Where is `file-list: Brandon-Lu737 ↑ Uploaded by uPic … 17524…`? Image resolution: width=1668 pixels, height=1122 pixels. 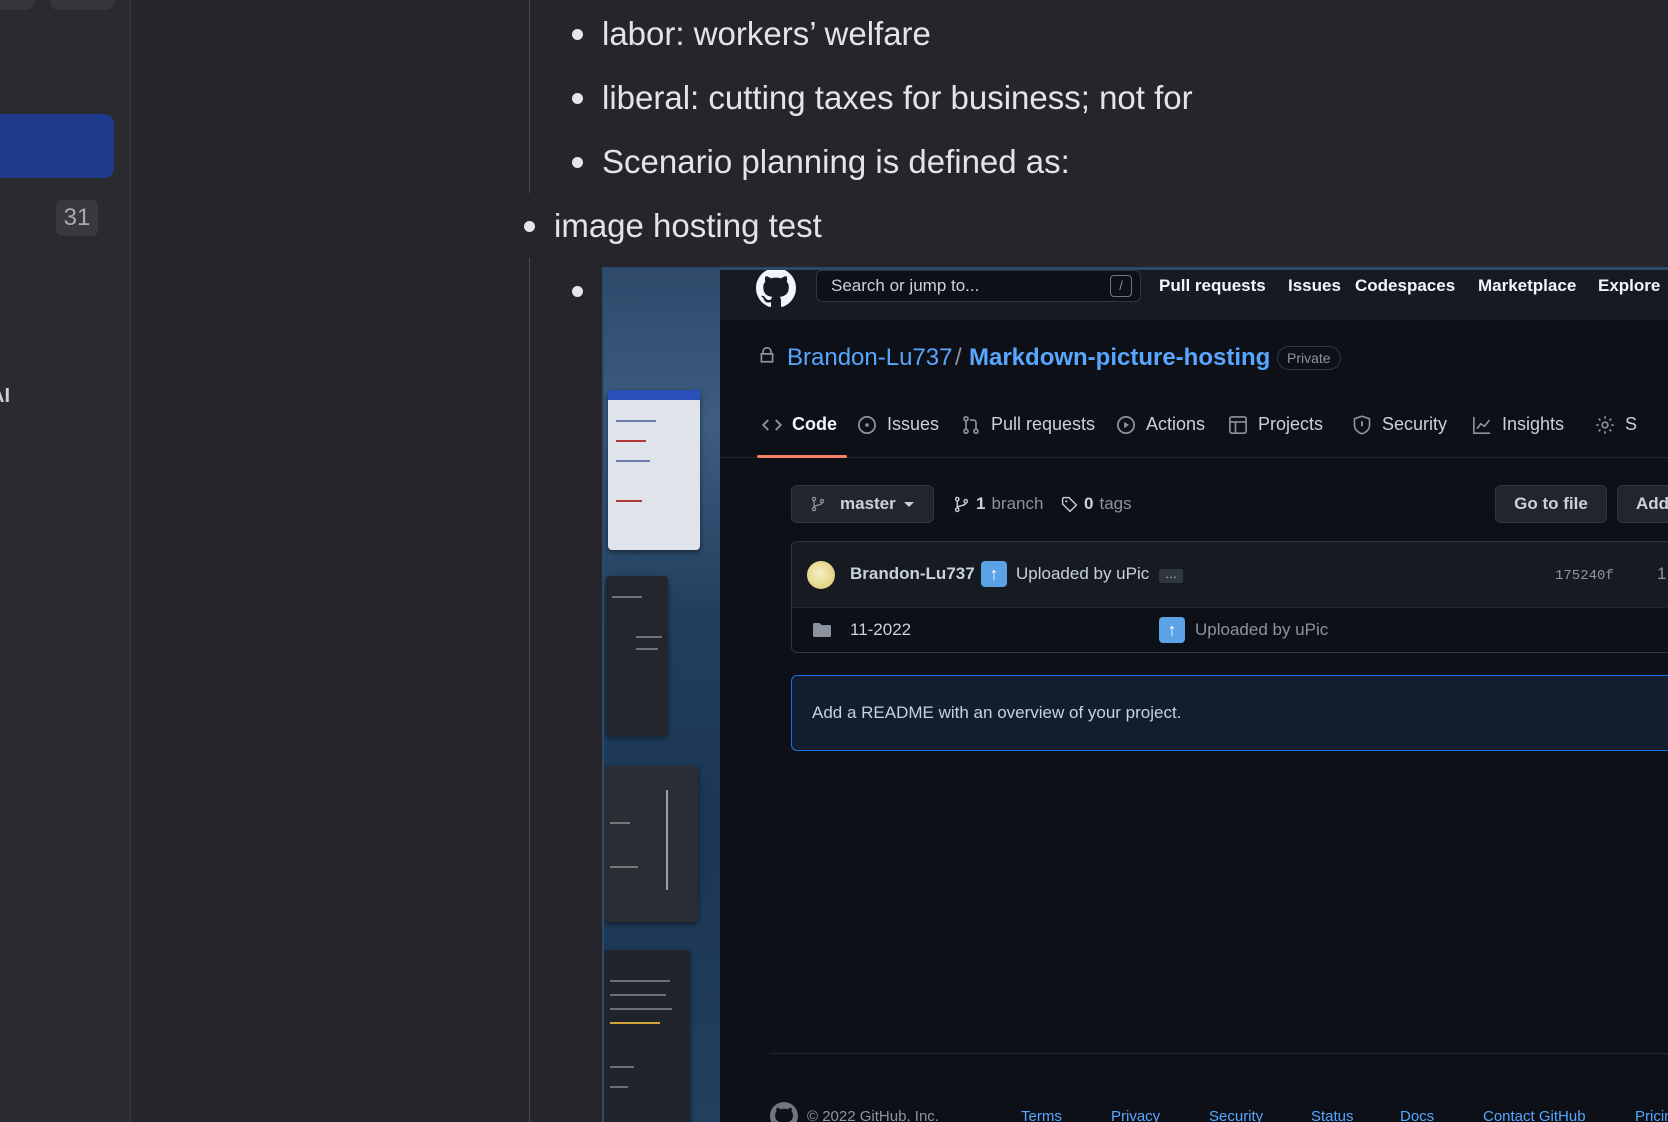
file-list: Brandon-Lu737 ↑ Uploaded by uPic … 17524… is located at coordinates (1229, 597).